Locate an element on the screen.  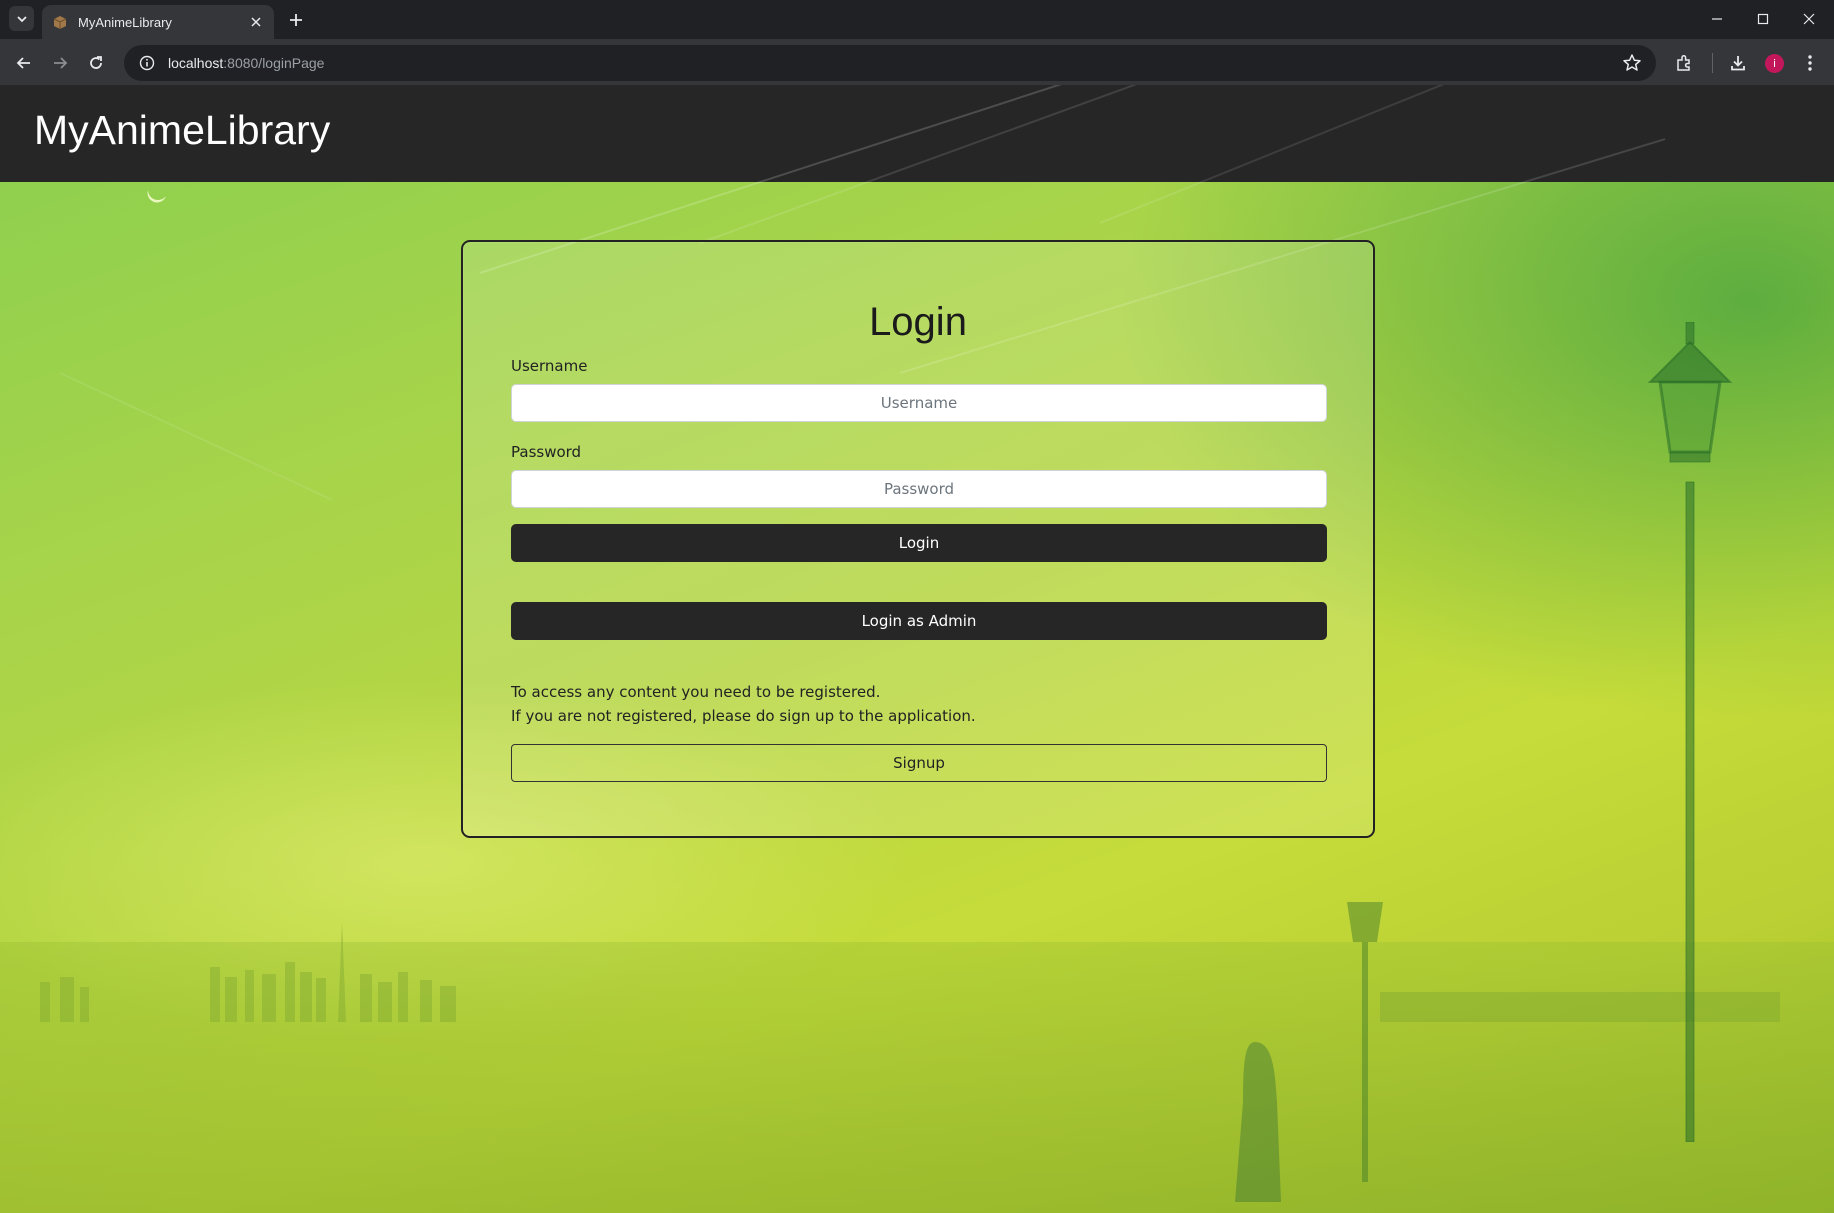
url-path: :8080/loginPage is located at coordinates (274, 63).